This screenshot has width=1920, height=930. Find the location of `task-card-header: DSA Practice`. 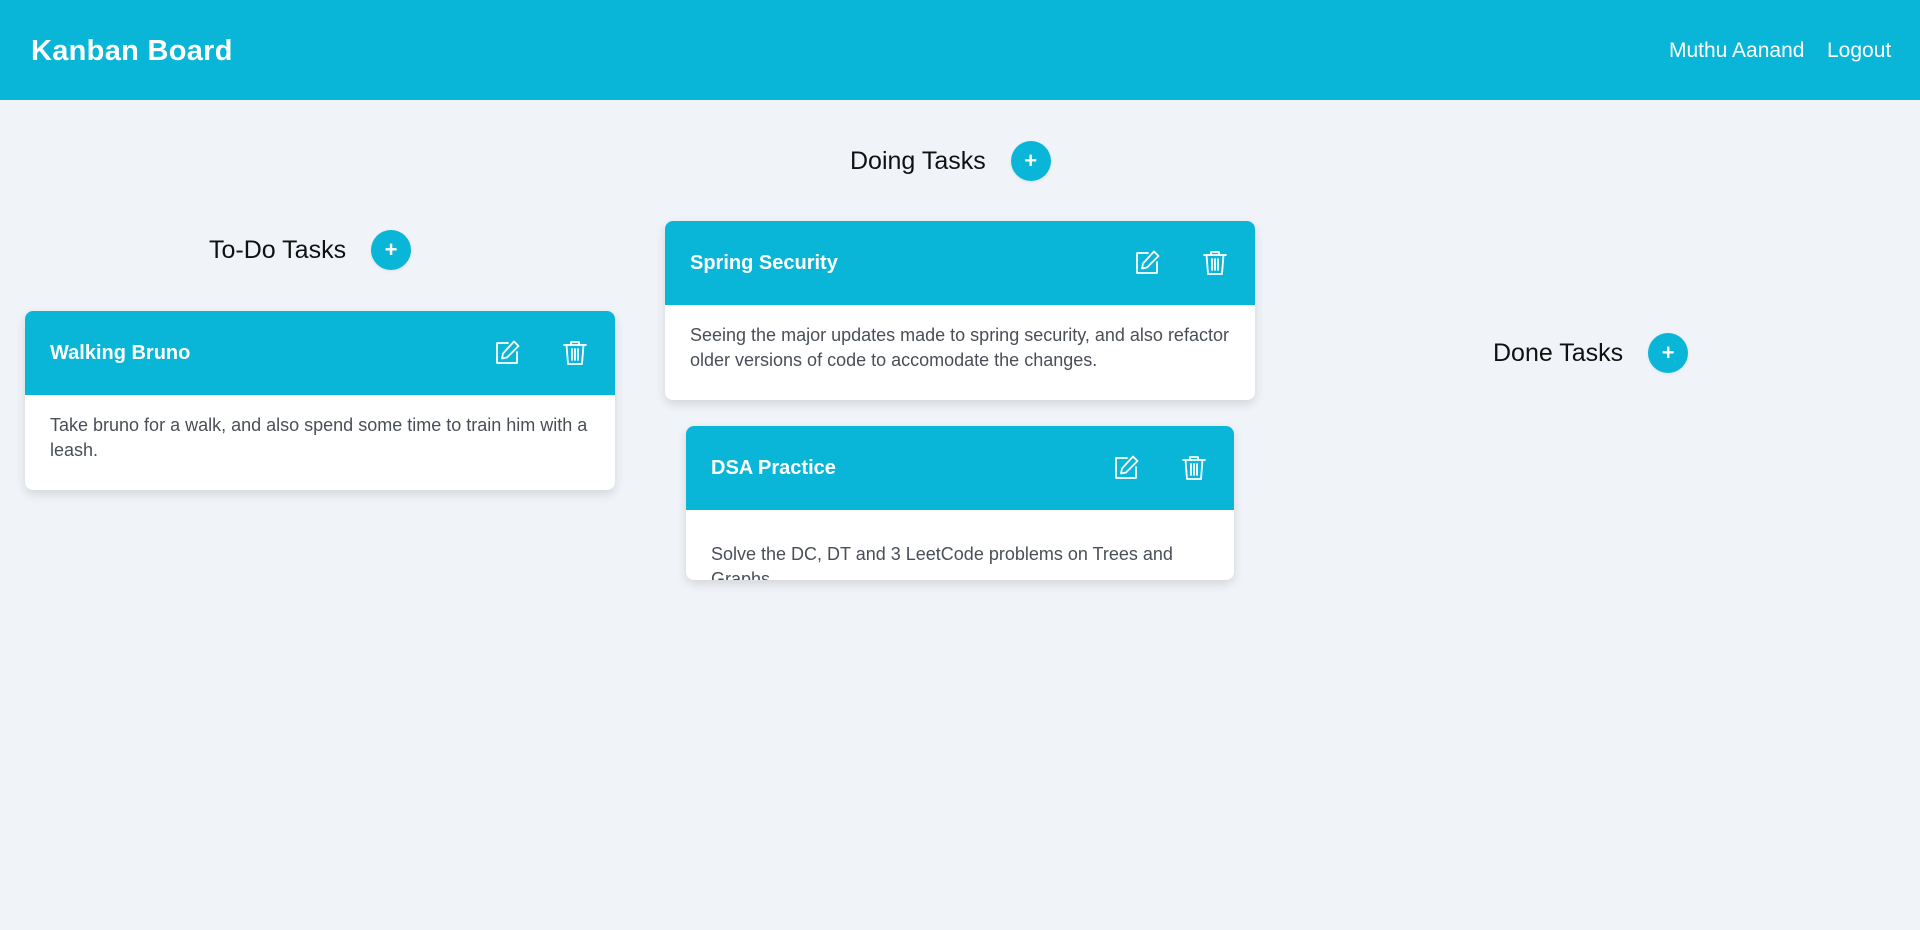

task-card-header: DSA Practice is located at coordinates (960, 468).